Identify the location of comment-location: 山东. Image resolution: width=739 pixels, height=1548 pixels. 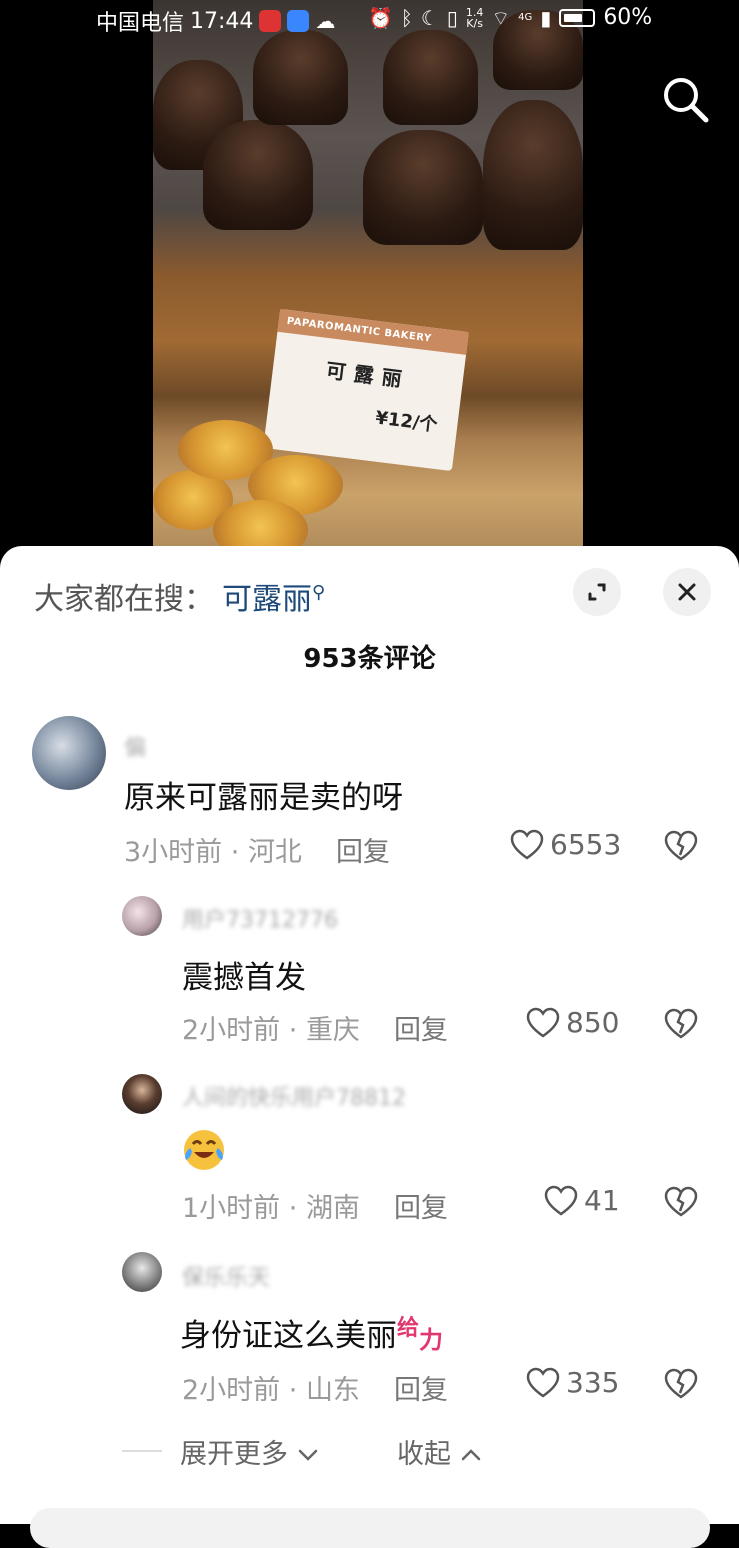
(332, 1390).